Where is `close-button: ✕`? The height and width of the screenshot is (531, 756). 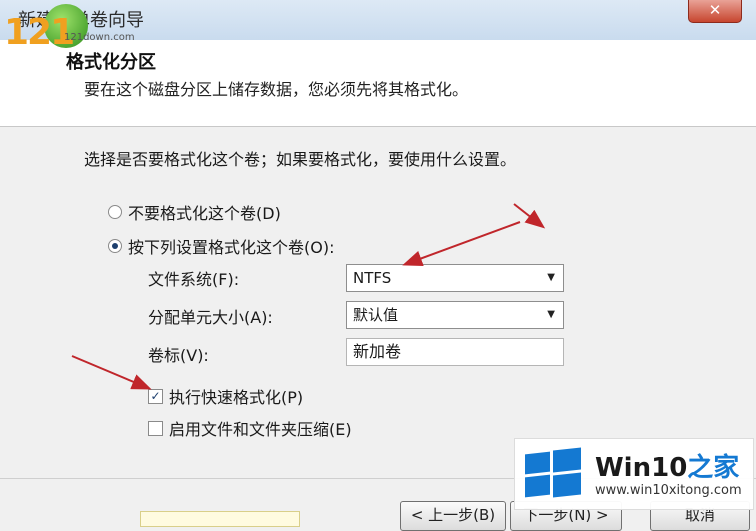
close-button: ✕ is located at coordinates (715, 11).